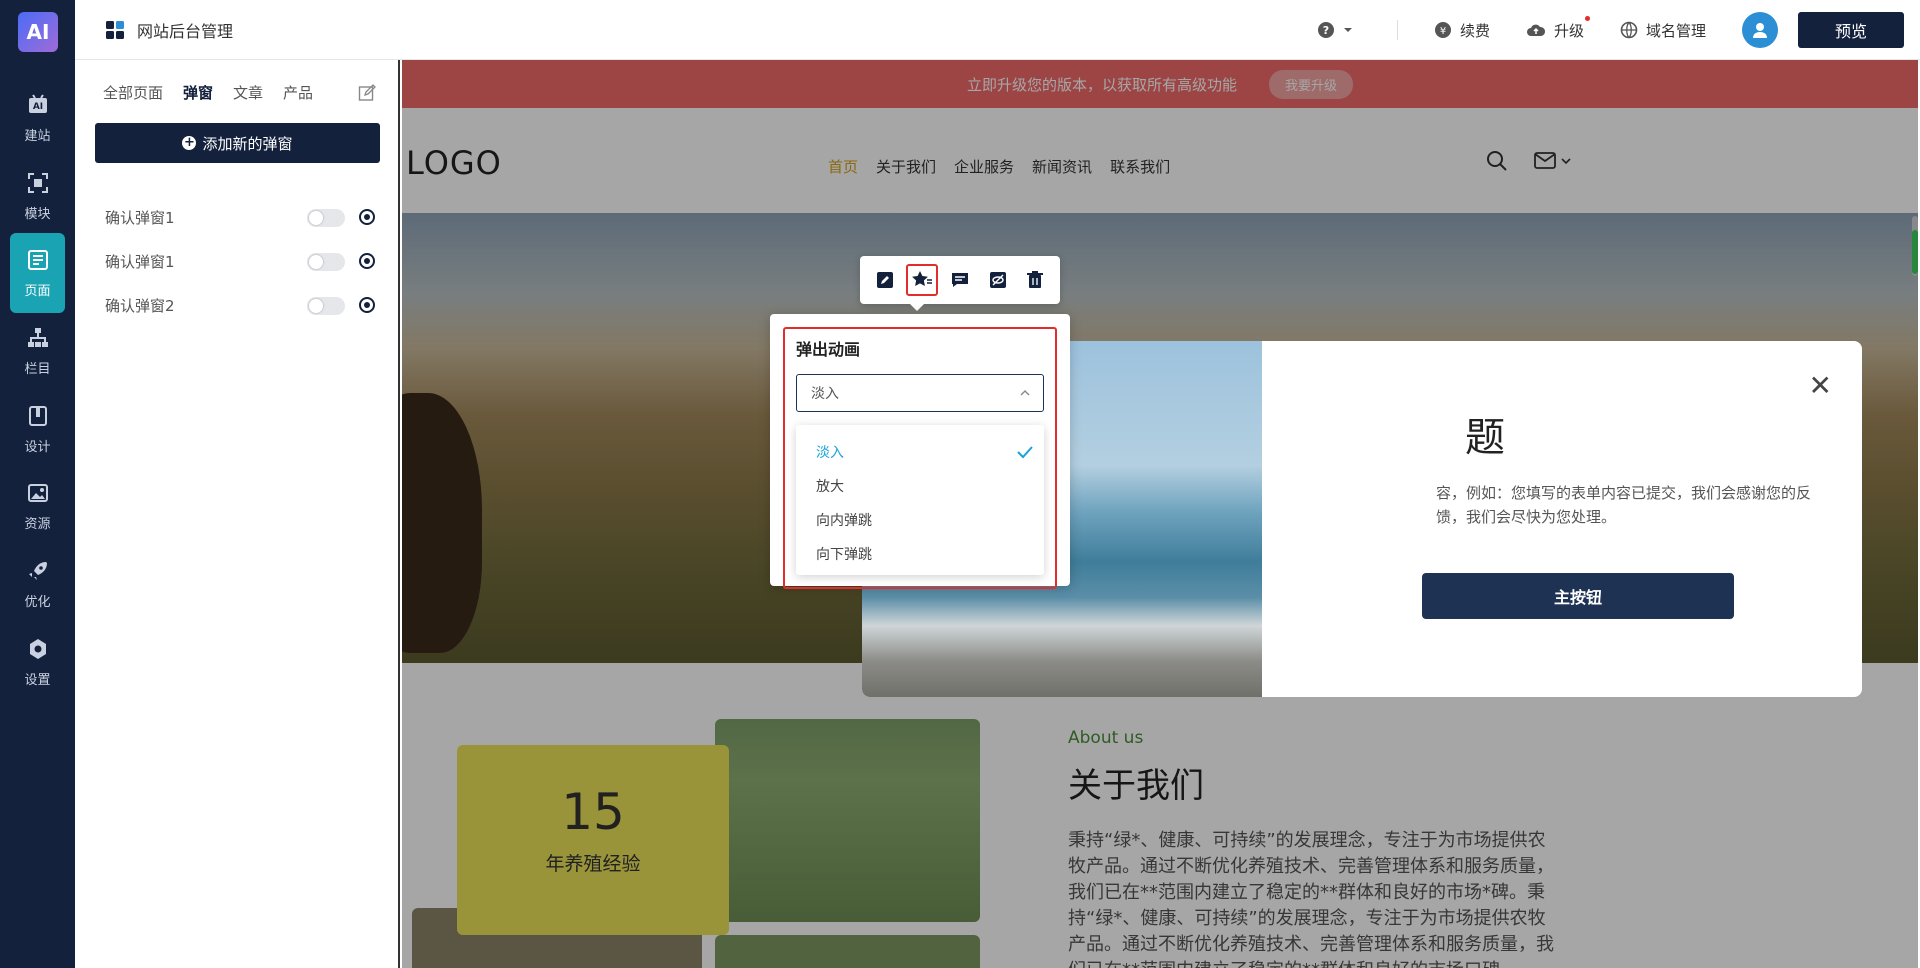 Image resolution: width=1920 pixels, height=968 pixels. Describe the element at coordinates (115, 30) in the screenshot. I see `dashboard-grid-icon` at that location.